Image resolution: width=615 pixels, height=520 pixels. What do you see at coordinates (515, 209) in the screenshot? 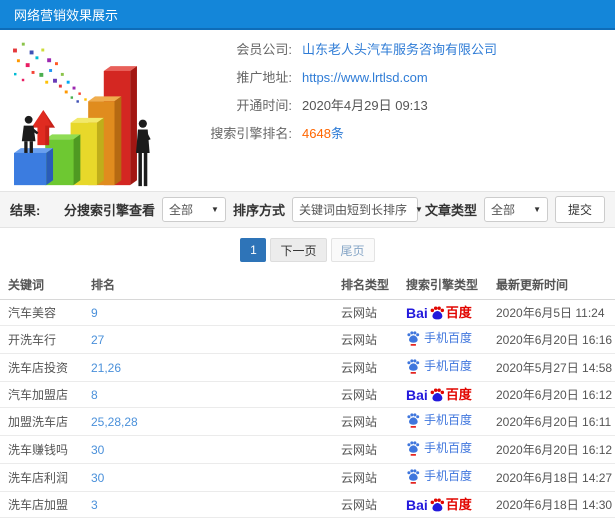
I see `article-type-select: 全部 ▼` at bounding box center [515, 209].